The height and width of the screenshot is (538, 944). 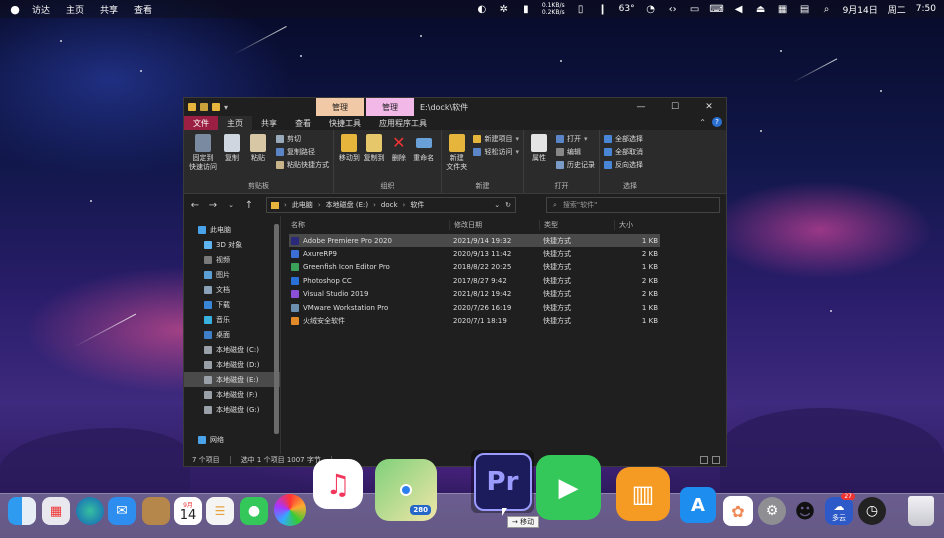 What do you see at coordinates (926, 9) in the screenshot?
I see `time: 7:50` at bounding box center [926, 9].